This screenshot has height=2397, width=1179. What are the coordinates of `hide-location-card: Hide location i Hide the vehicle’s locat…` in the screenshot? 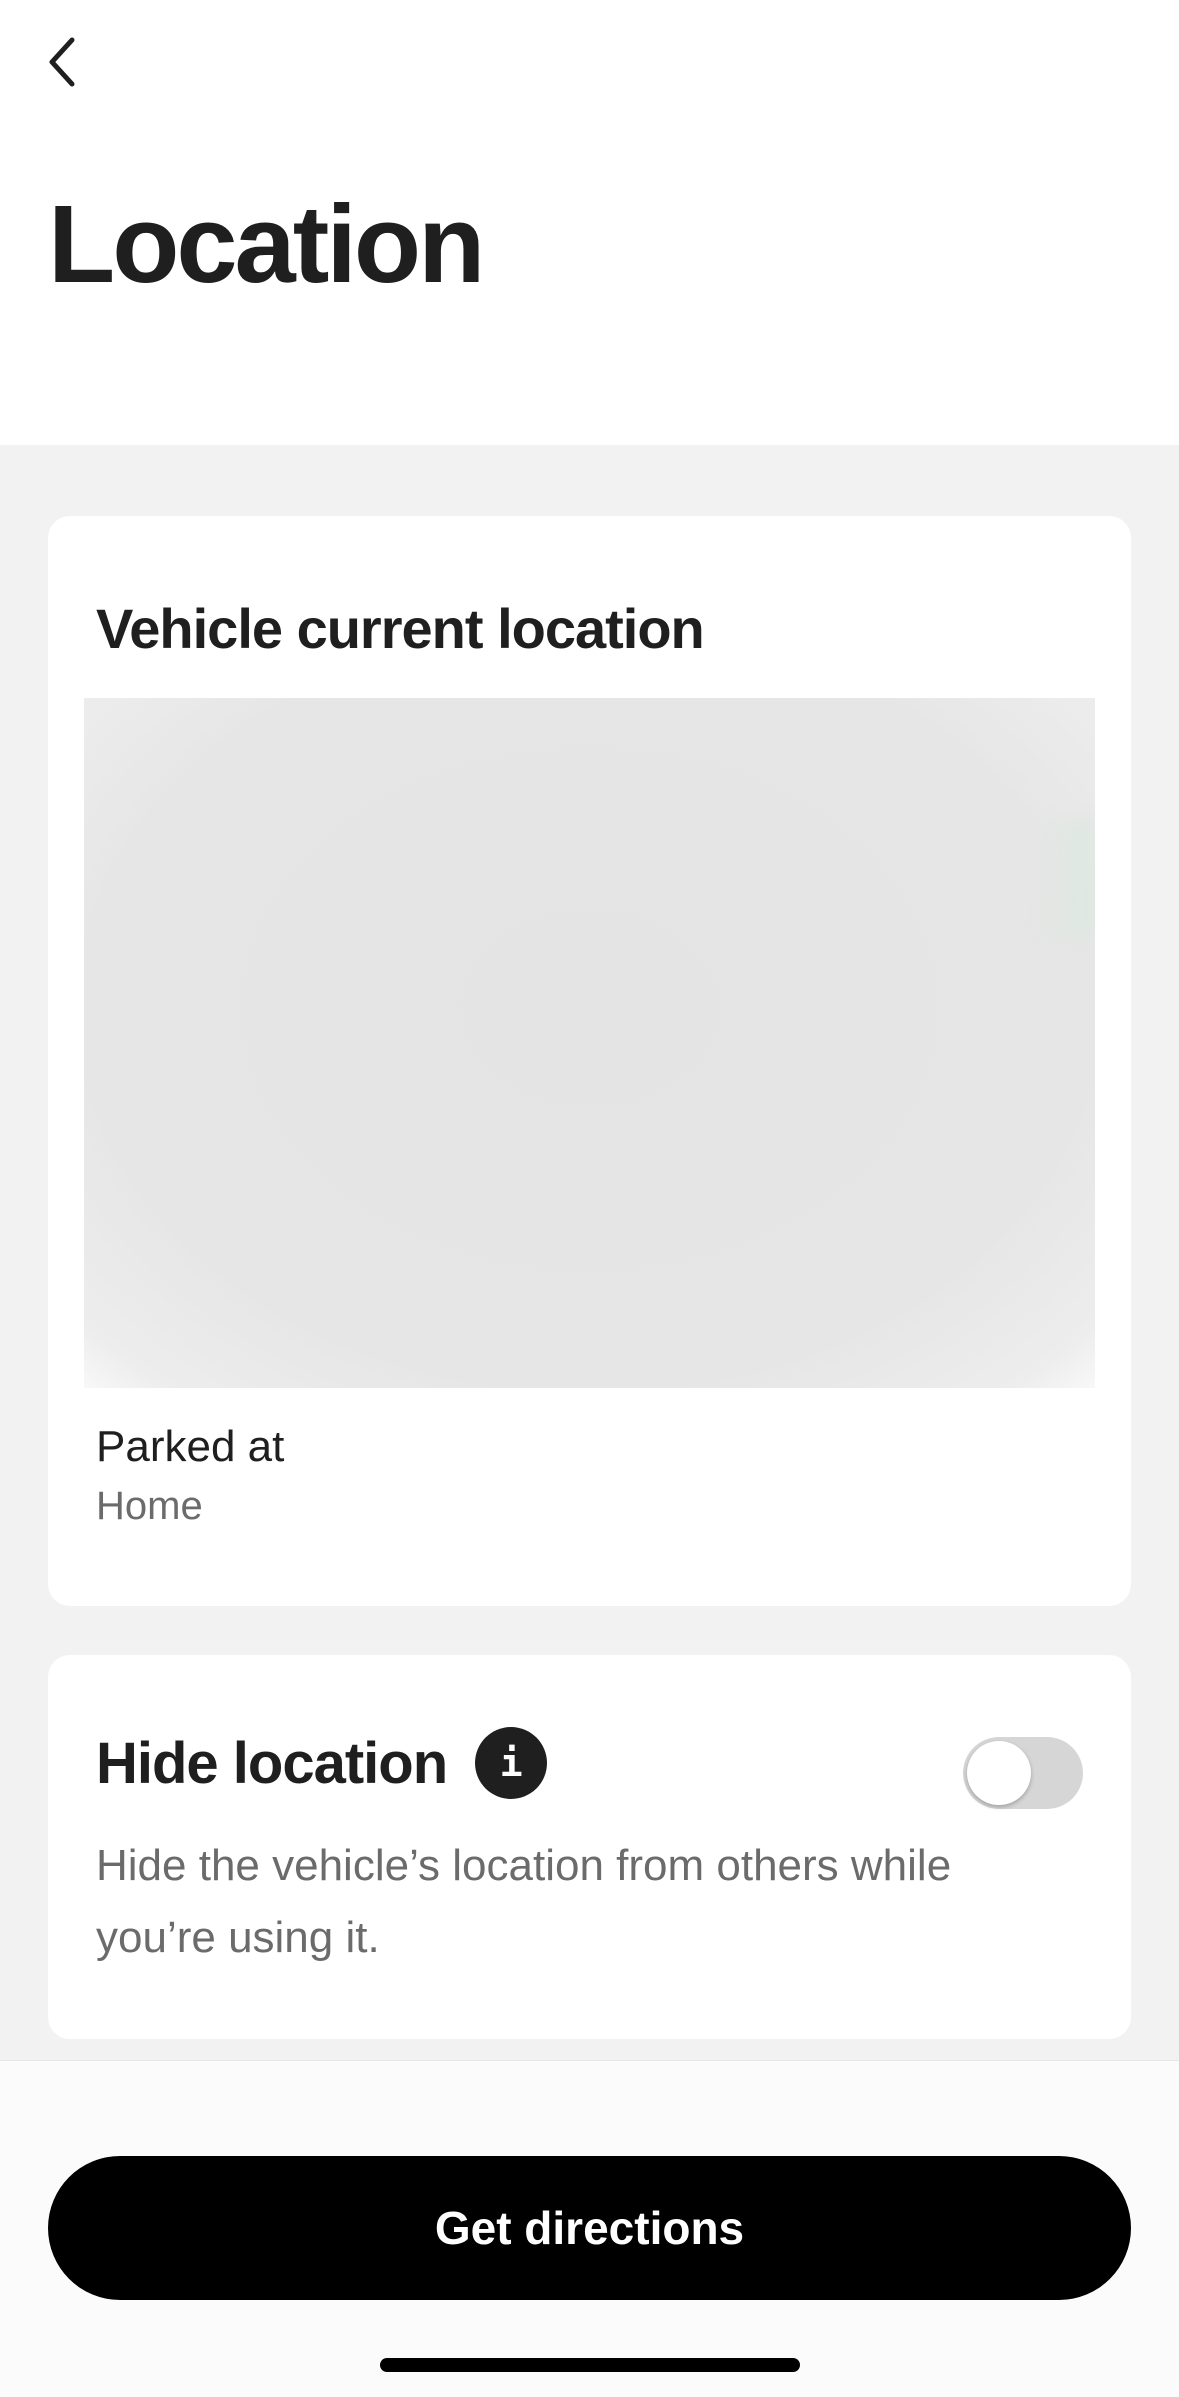 It's located at (589, 1847).